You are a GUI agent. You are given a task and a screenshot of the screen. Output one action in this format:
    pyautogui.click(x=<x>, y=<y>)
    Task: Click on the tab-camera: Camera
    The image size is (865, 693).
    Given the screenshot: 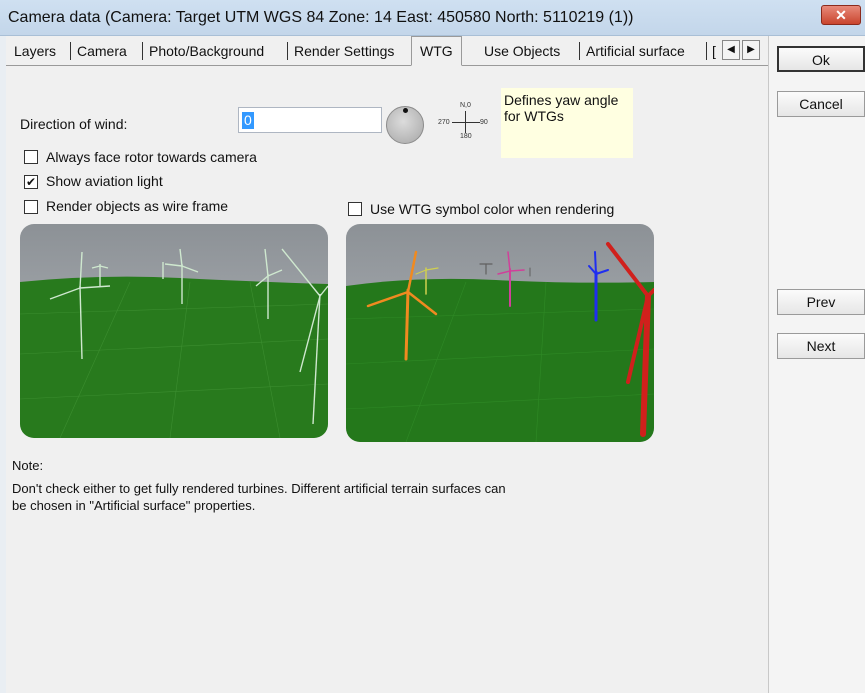 What is the action you would take?
    pyautogui.click(x=102, y=52)
    